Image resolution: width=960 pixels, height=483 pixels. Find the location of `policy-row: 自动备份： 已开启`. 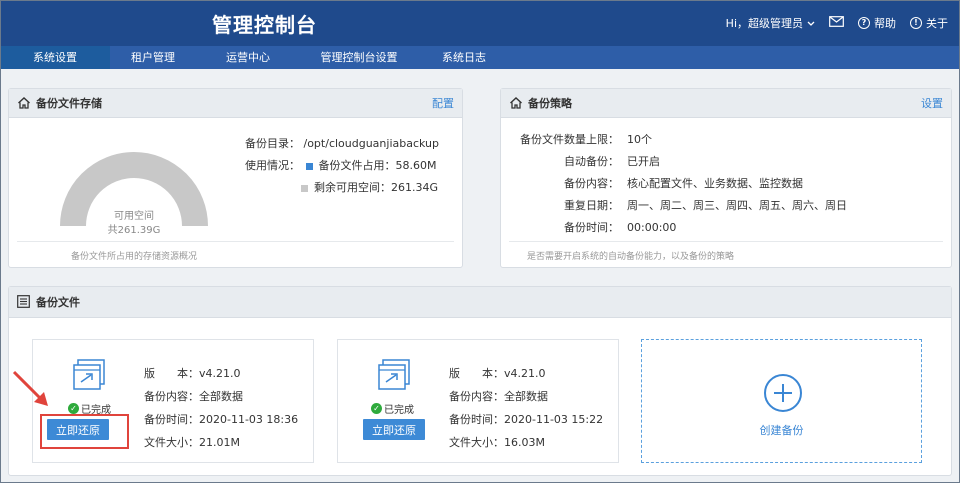

policy-row: 自动备份： 已开启 is located at coordinates (681, 162).